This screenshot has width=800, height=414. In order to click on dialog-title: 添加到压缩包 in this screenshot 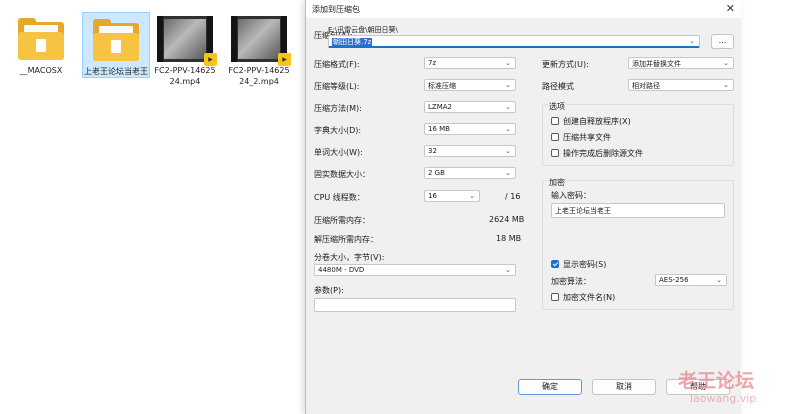, I will do `click(336, 9)`.